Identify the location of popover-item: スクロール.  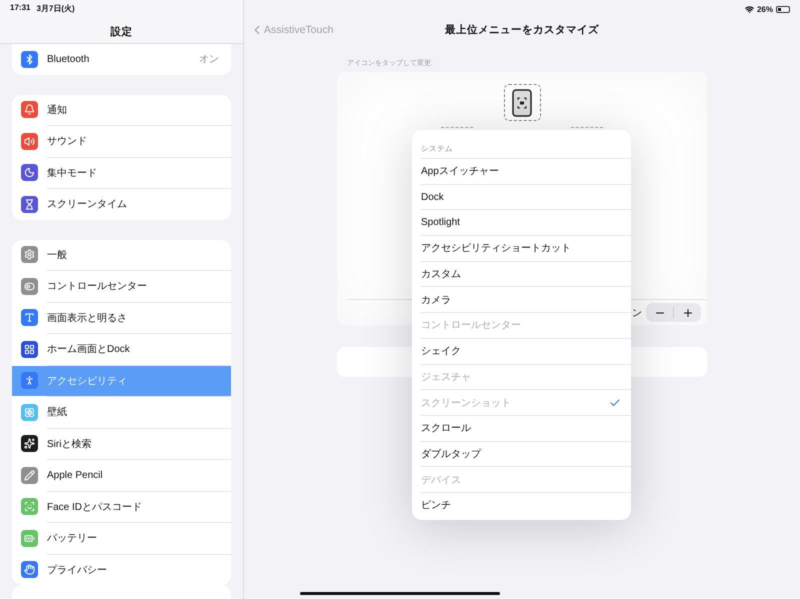
(526, 427).